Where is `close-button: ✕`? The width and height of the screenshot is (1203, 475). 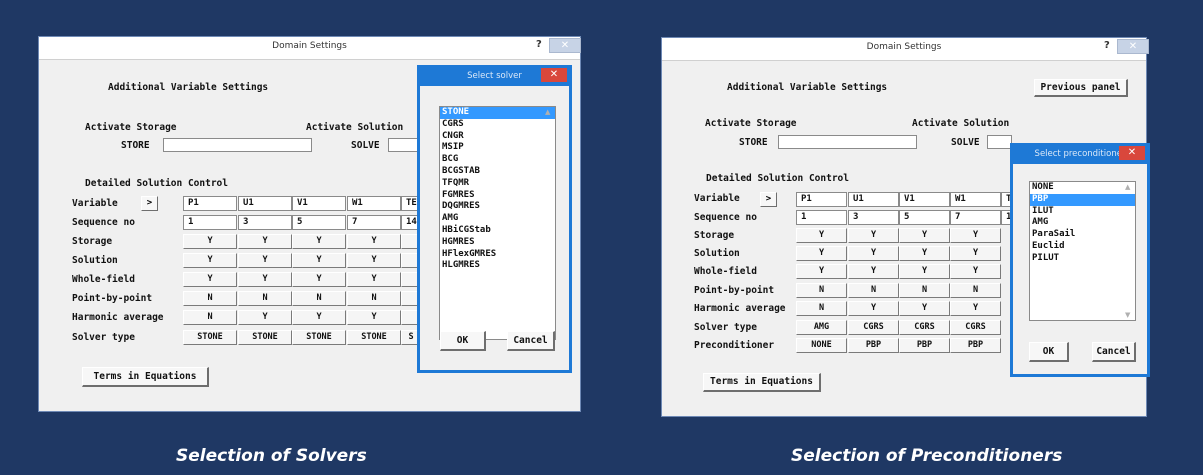 close-button: ✕ is located at coordinates (1133, 46).